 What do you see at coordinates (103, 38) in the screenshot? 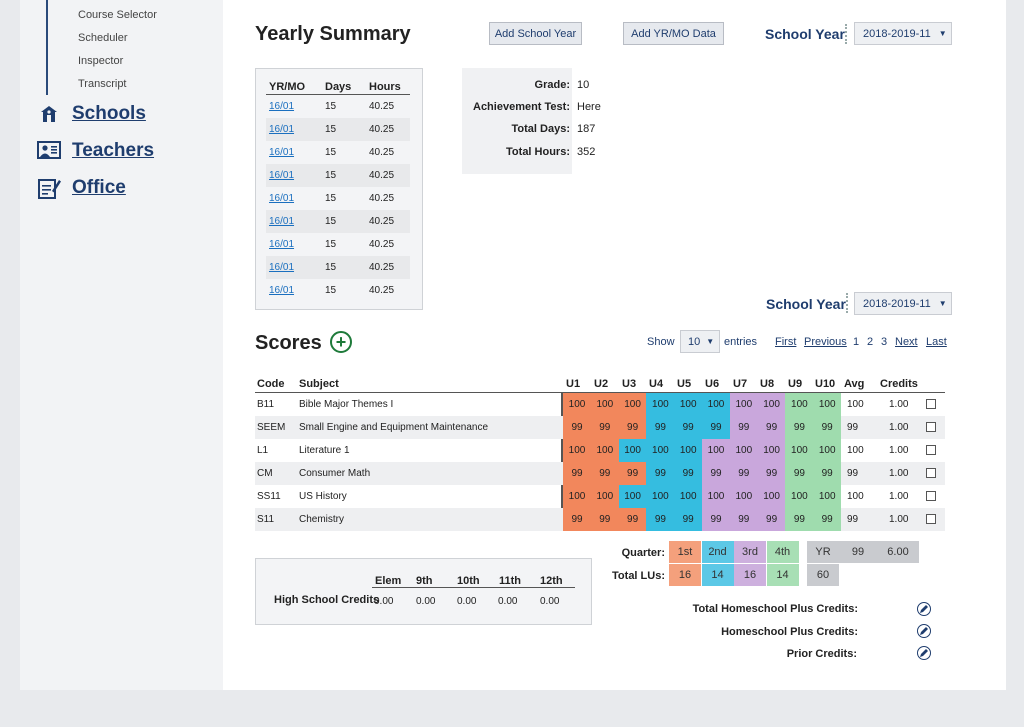
I see `sidebar-item-scheduler: Scheduler` at bounding box center [103, 38].